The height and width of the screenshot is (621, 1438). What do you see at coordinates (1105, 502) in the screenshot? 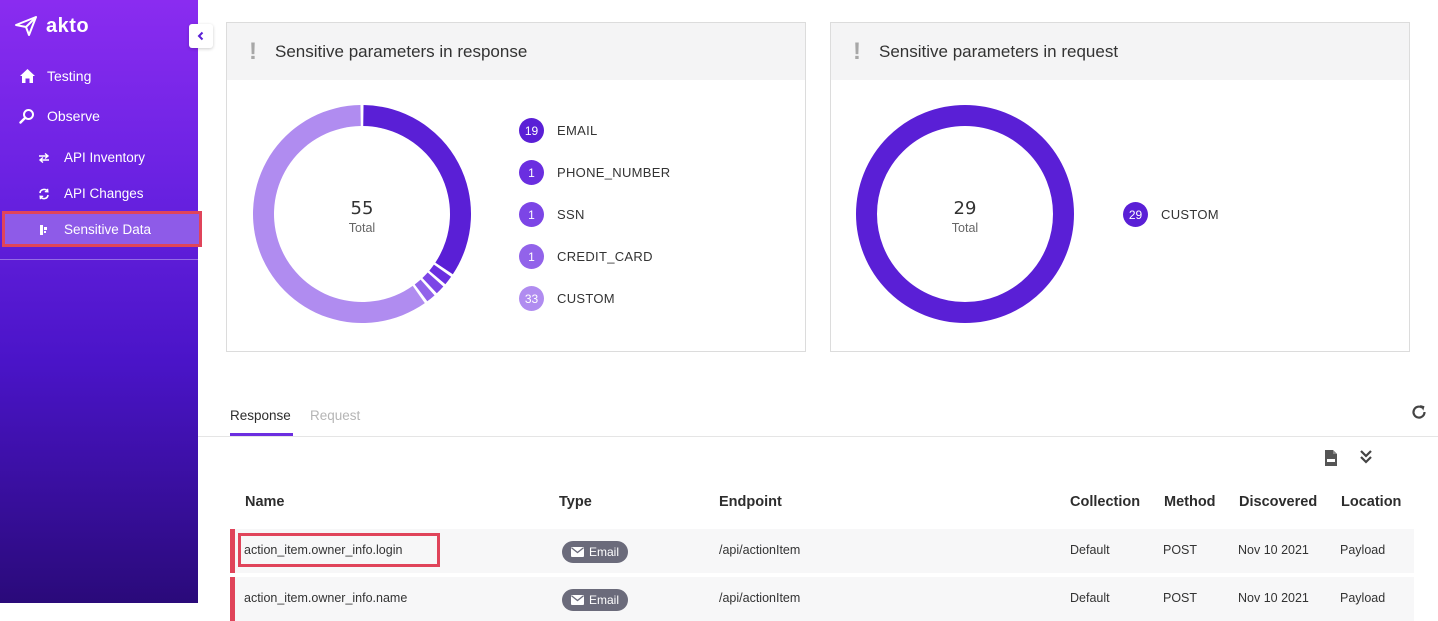
I see `column-header-collection: Collection` at bounding box center [1105, 502].